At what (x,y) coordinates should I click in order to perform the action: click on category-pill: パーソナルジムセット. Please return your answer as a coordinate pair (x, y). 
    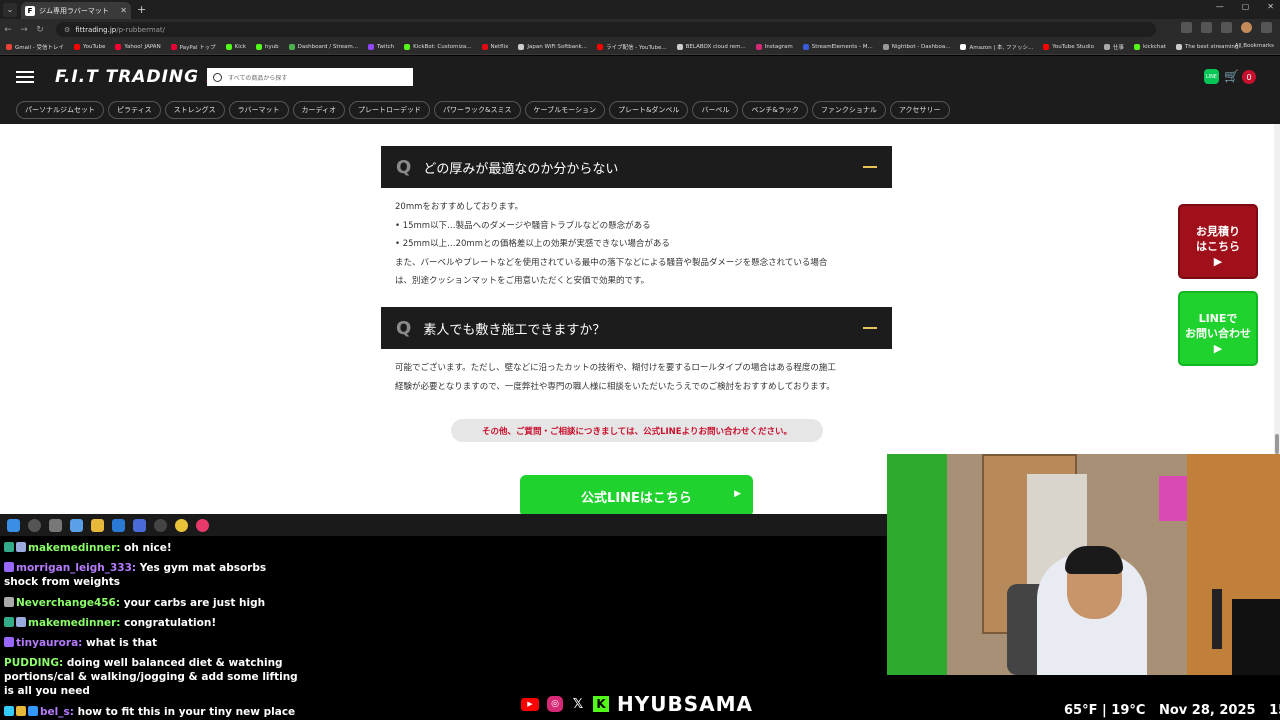
    Looking at the image, I should click on (60, 110).